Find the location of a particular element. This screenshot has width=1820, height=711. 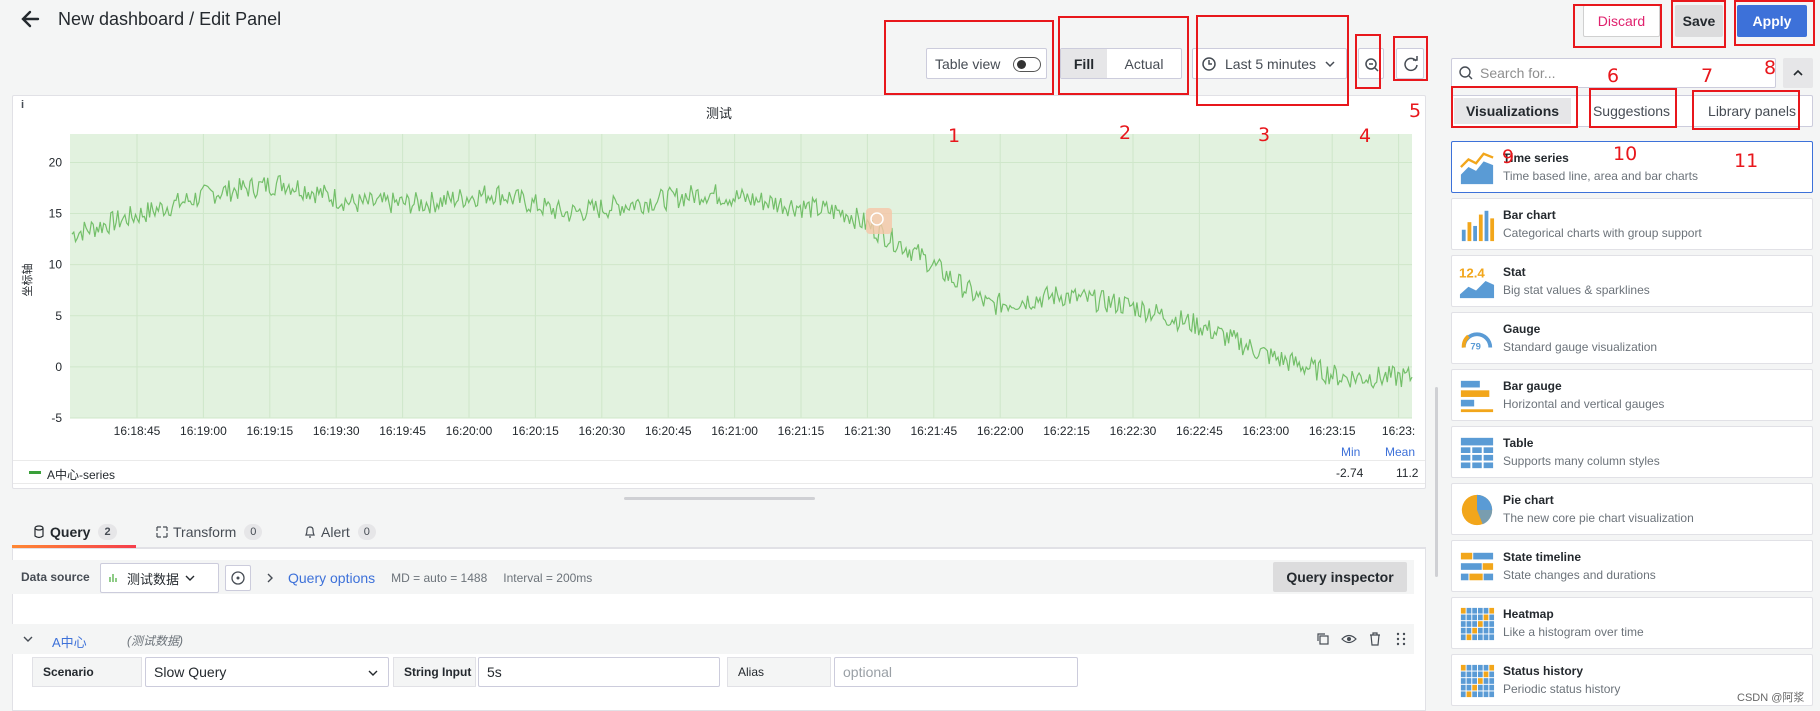

tab-library-panels: Library panels is located at coordinates (1752, 111).